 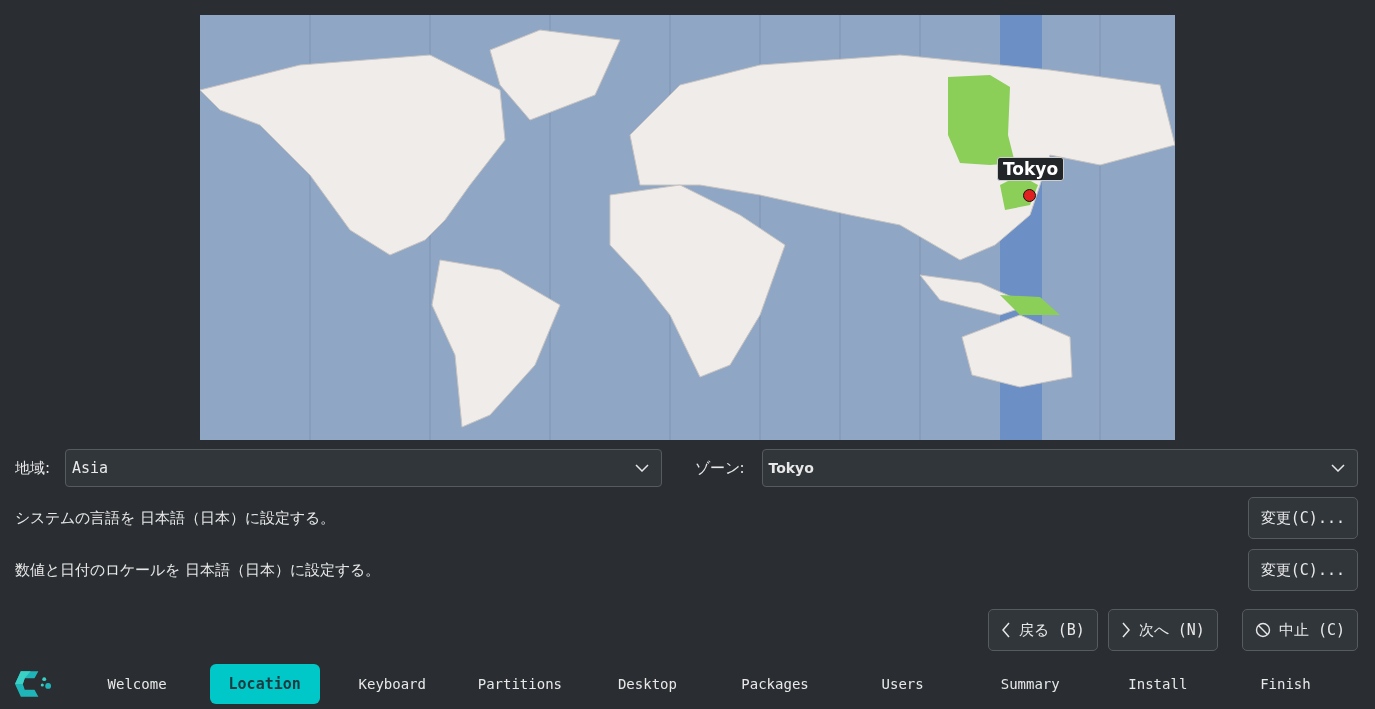 I want to click on region-dropdown: Asia, so click(x=363, y=468).